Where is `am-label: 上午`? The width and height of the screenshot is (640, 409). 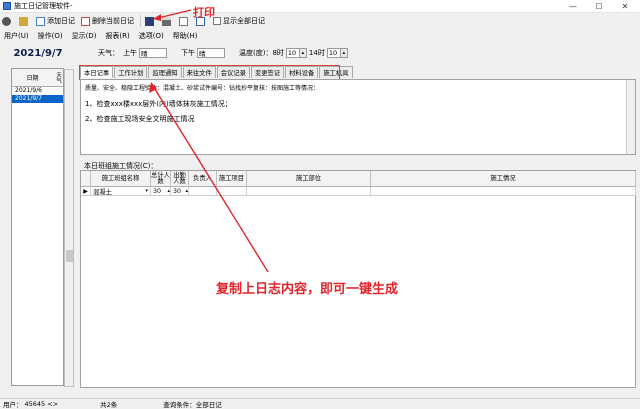 am-label: 上午 is located at coordinates (130, 53).